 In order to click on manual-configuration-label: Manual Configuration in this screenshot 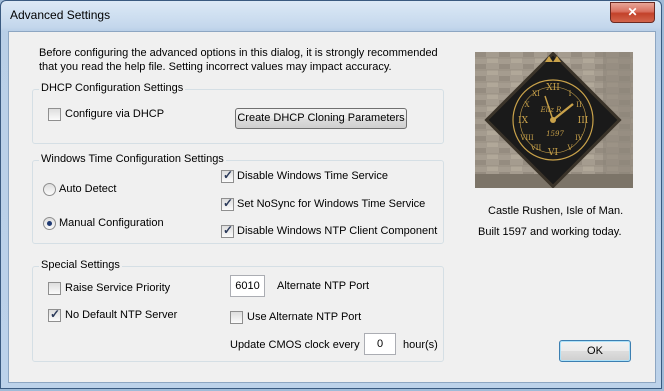, I will do `click(111, 223)`.